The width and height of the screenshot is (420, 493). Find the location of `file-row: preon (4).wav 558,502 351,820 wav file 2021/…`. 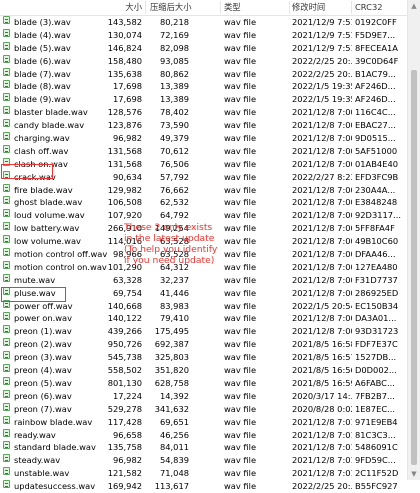

file-row: preon (4).wav 558,502 351,820 wav file 2021/… is located at coordinates (204, 370).